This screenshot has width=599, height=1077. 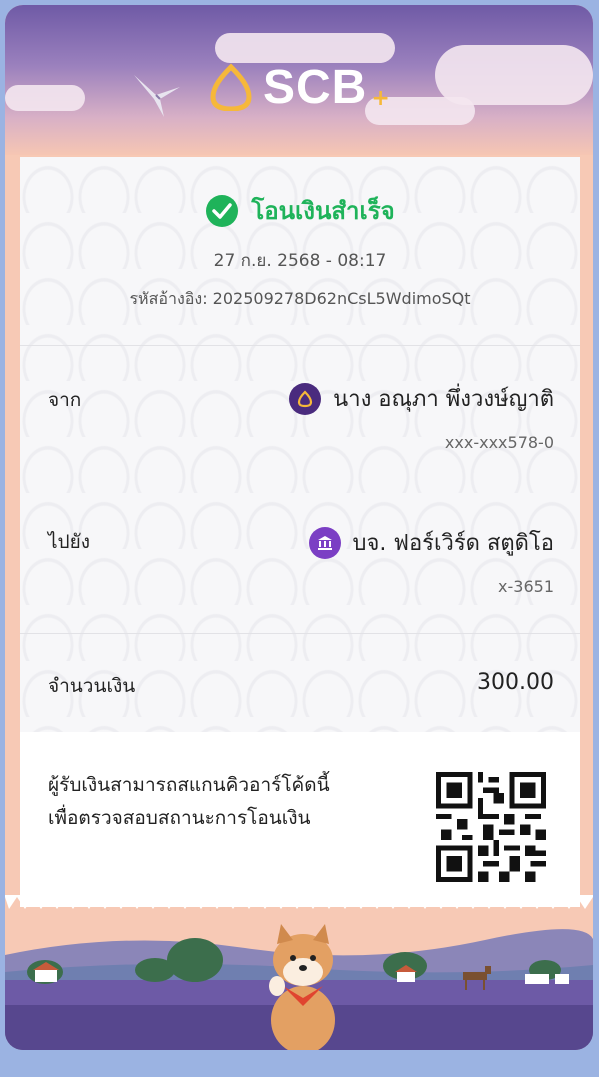 I want to click on reference-row: รหัสอ้างอิง: 202509278D62nCsL5WdimoSQt, so click(x=300, y=299).